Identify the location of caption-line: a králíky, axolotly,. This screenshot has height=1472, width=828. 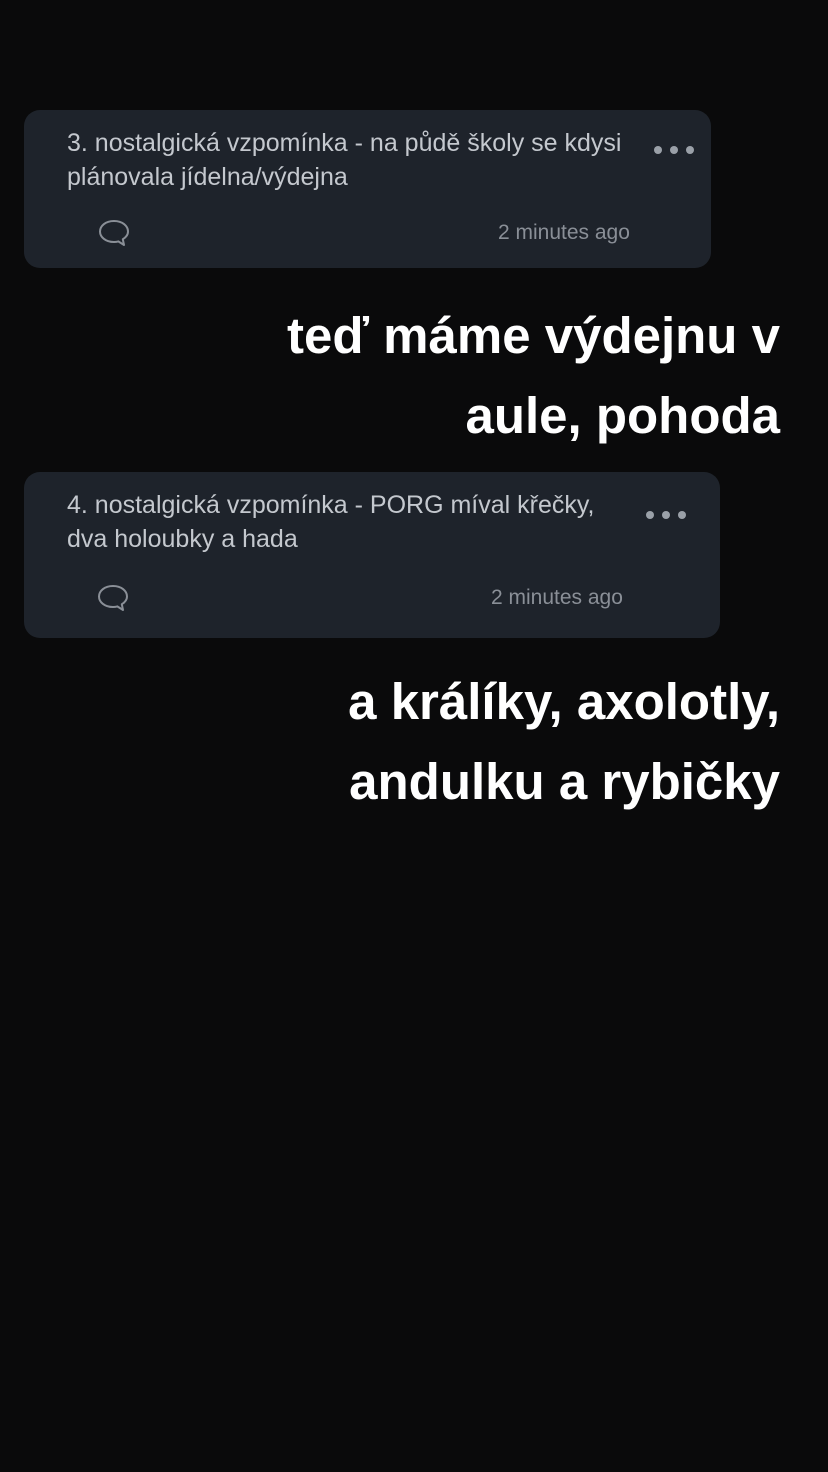
(564, 701).